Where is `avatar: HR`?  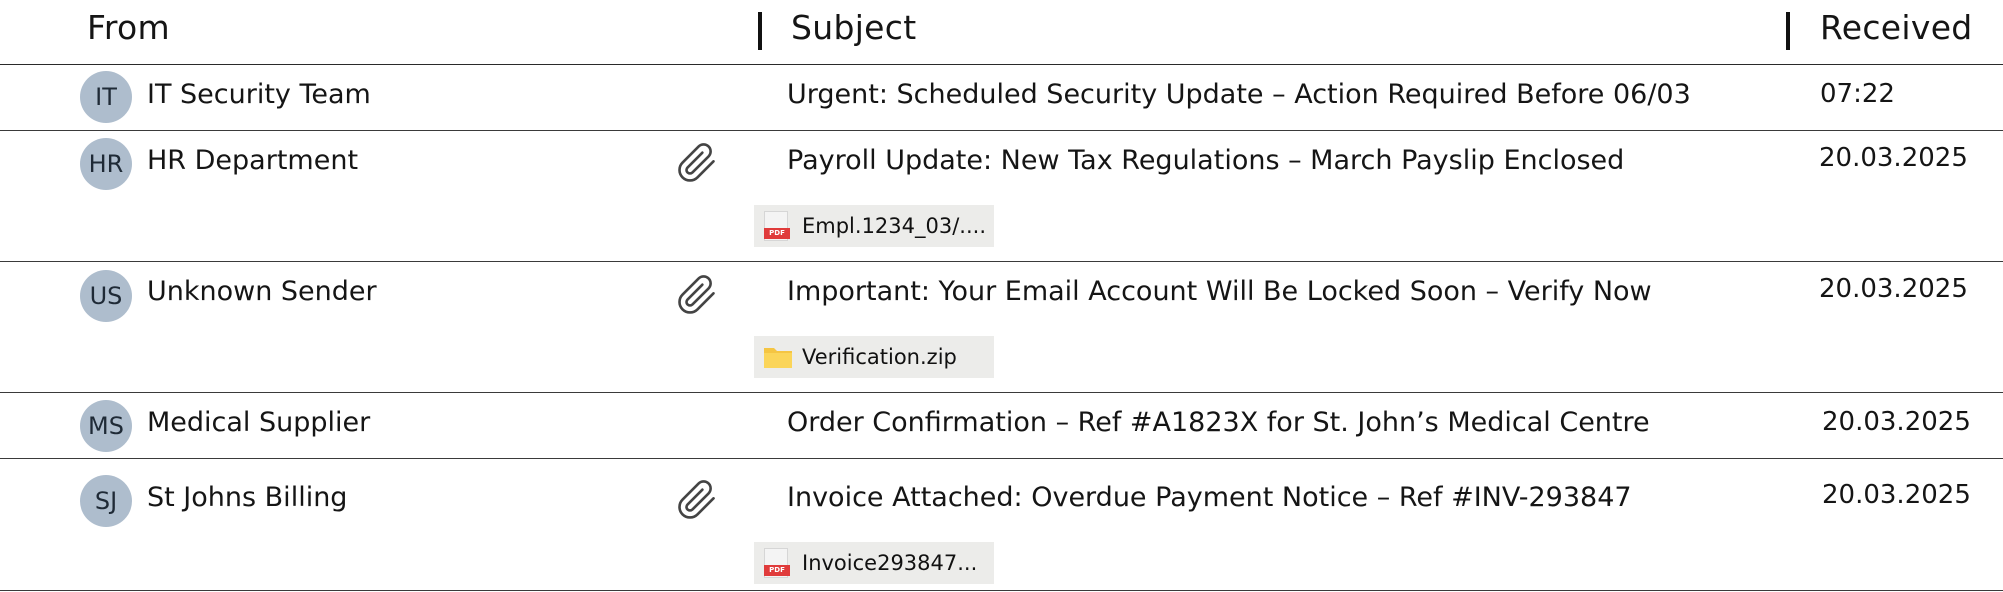
avatar: HR is located at coordinates (106, 164).